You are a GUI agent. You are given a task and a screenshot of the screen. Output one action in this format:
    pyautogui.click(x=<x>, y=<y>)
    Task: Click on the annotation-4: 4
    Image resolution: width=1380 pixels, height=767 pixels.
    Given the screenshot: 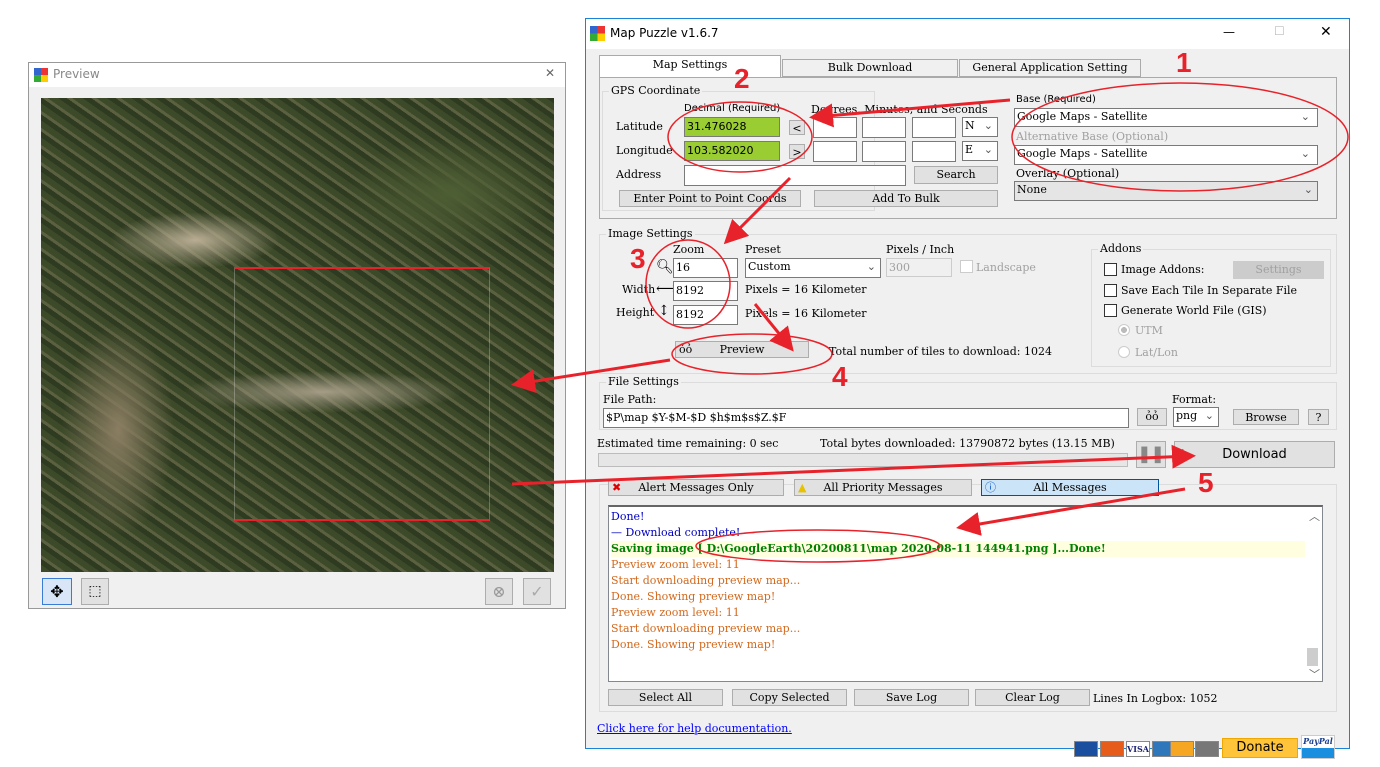 What is the action you would take?
    pyautogui.click(x=840, y=376)
    